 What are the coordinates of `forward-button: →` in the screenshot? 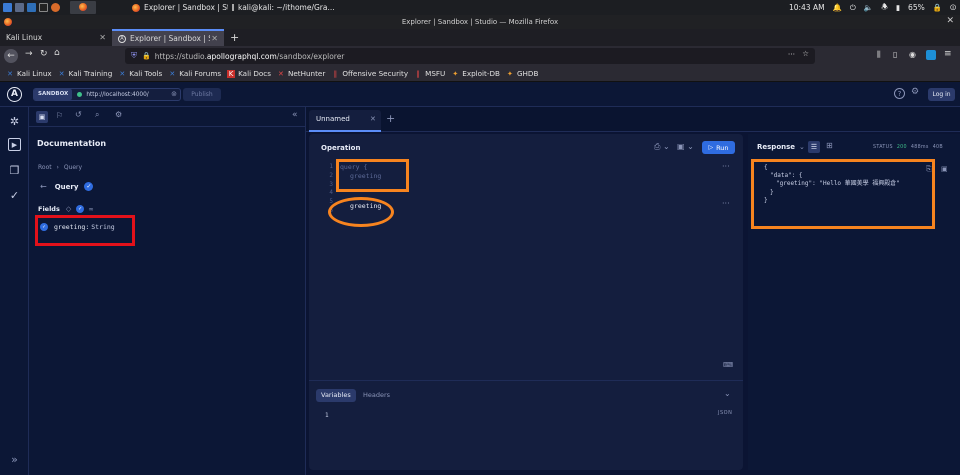 It's located at (29, 54).